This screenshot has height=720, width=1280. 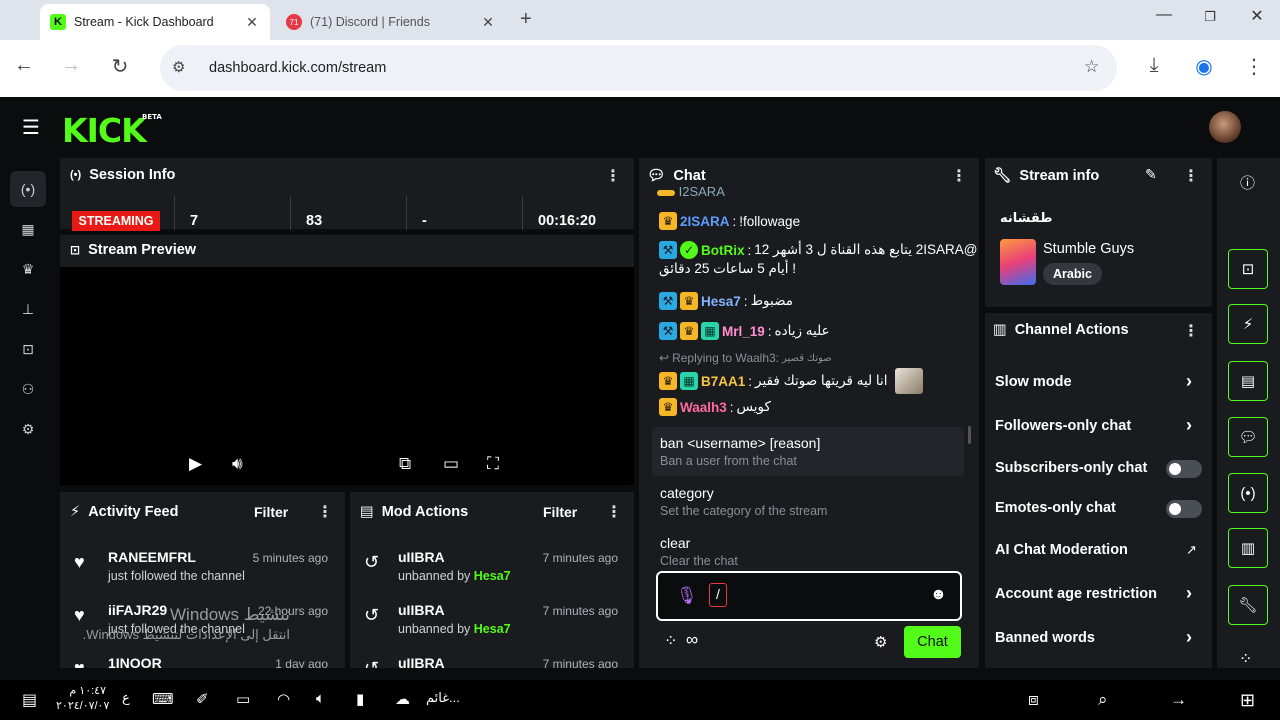 What do you see at coordinates (195, 464) in the screenshot?
I see `play-icon: ▶` at bounding box center [195, 464].